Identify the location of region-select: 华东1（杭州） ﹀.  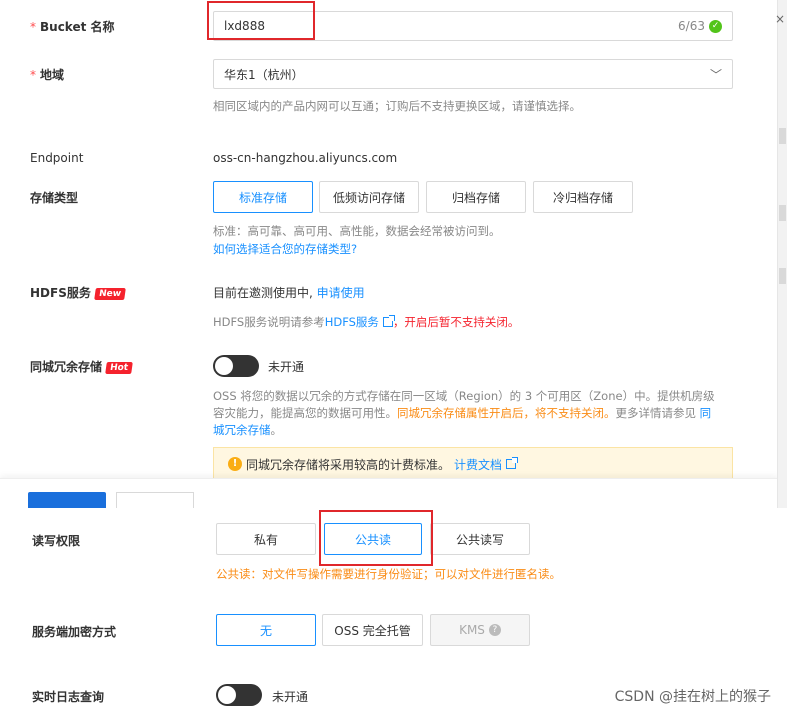
(473, 74).